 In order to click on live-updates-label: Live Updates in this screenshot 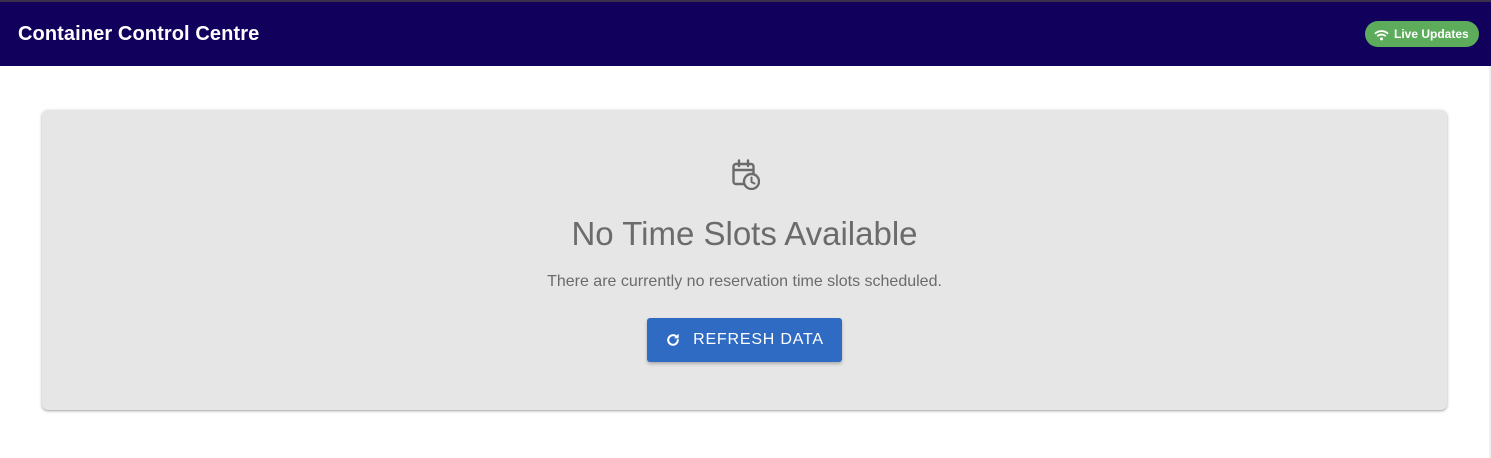, I will do `click(1431, 34)`.